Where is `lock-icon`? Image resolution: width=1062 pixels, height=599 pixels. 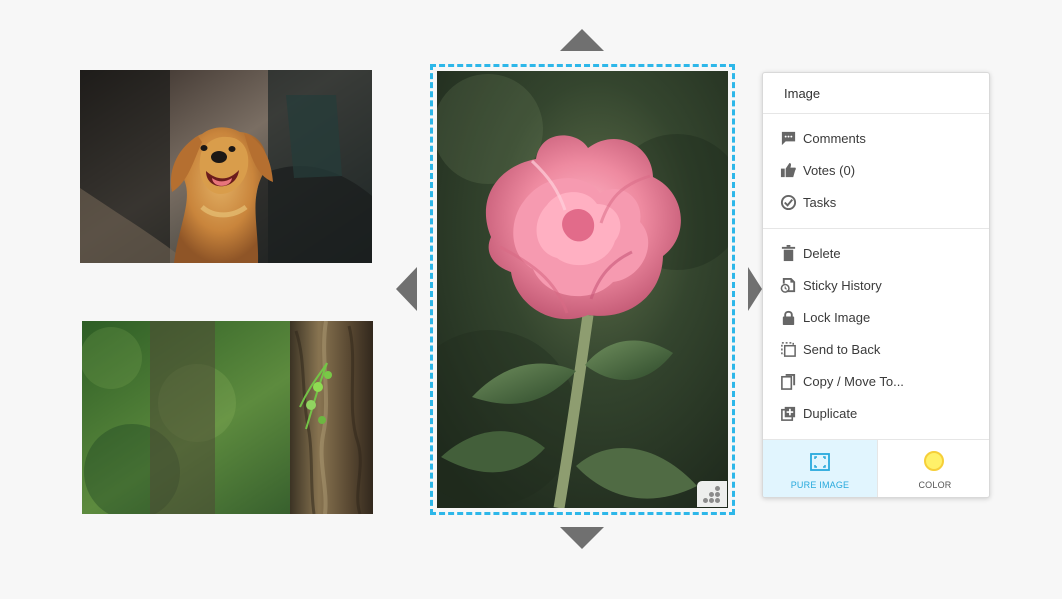
lock-icon is located at coordinates (788, 317).